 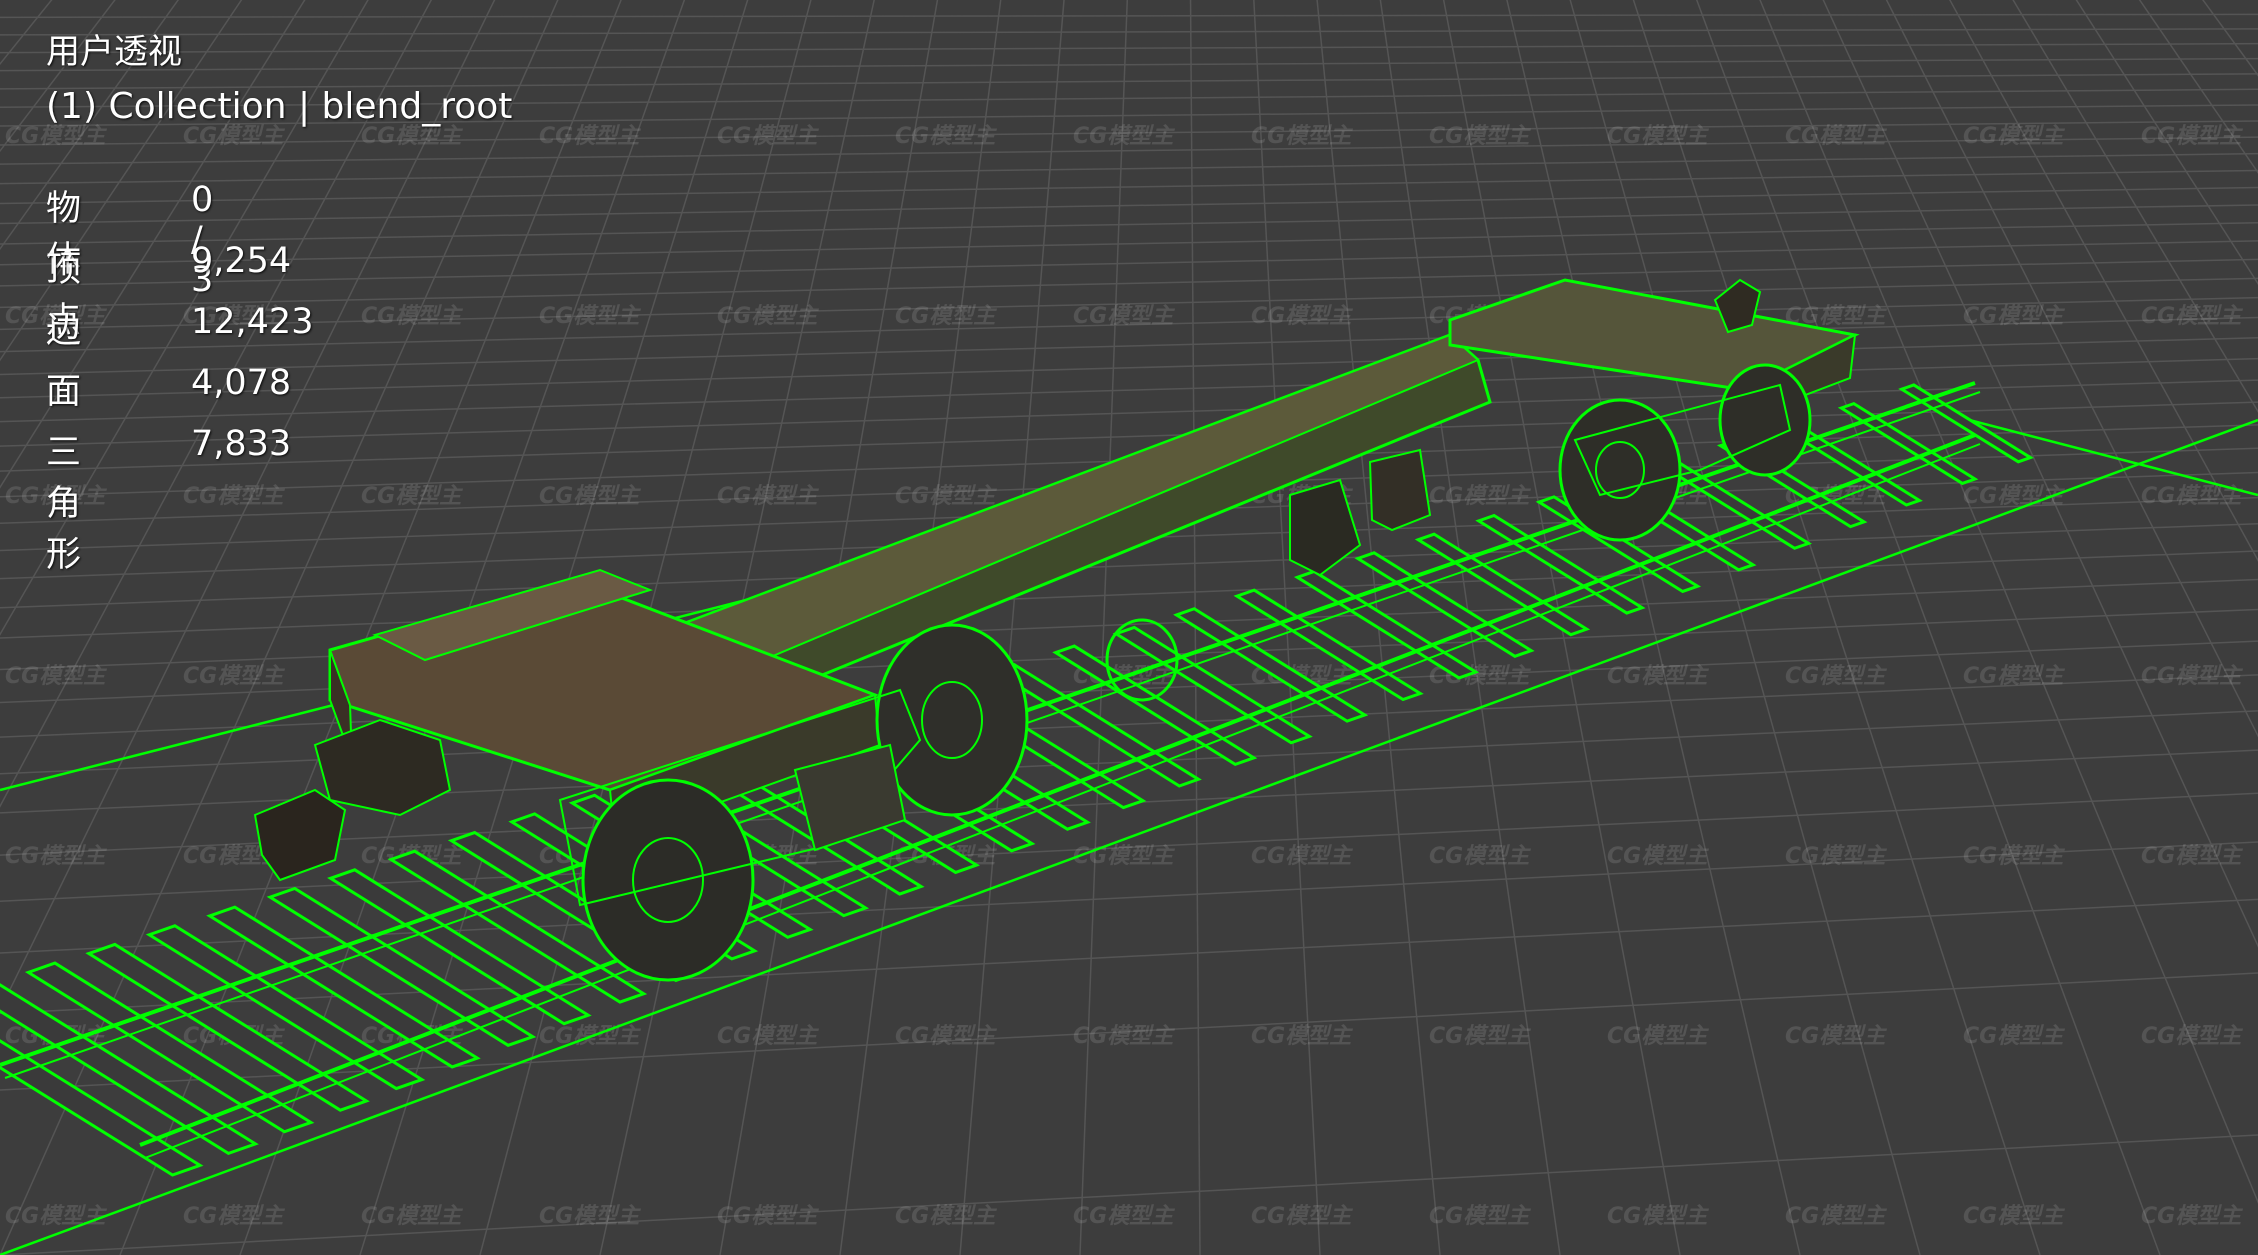 I want to click on brake-box, so click(x=1400, y=490).